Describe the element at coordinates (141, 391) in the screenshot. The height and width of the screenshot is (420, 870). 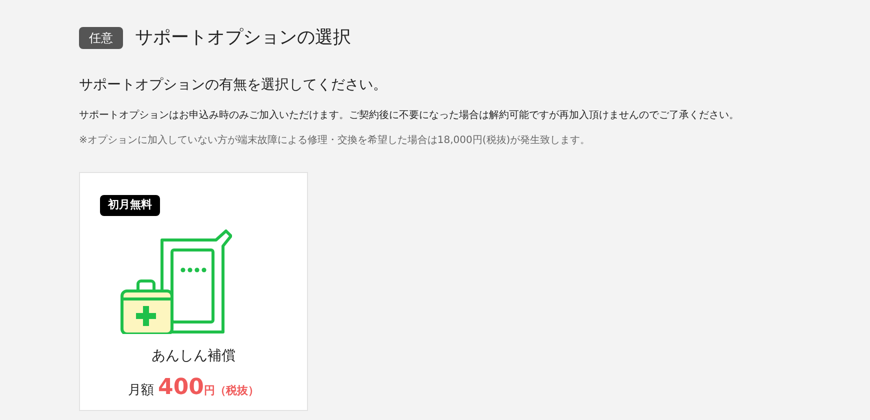
I see `price-label: 月額` at that location.